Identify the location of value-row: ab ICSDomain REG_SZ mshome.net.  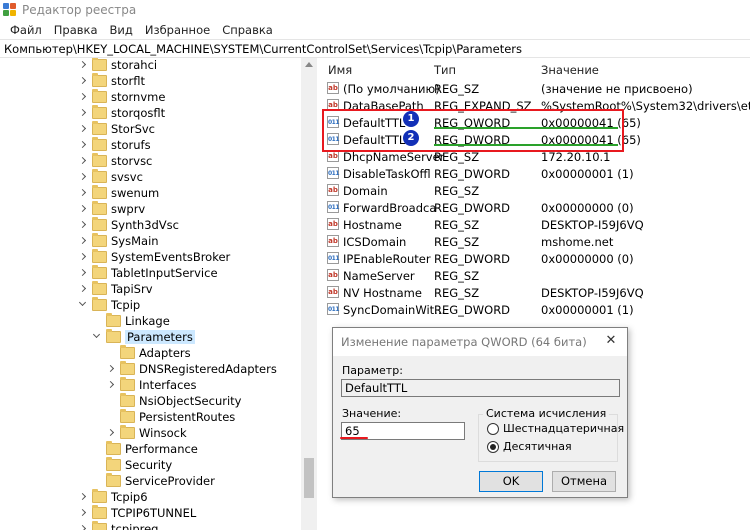
(534, 242).